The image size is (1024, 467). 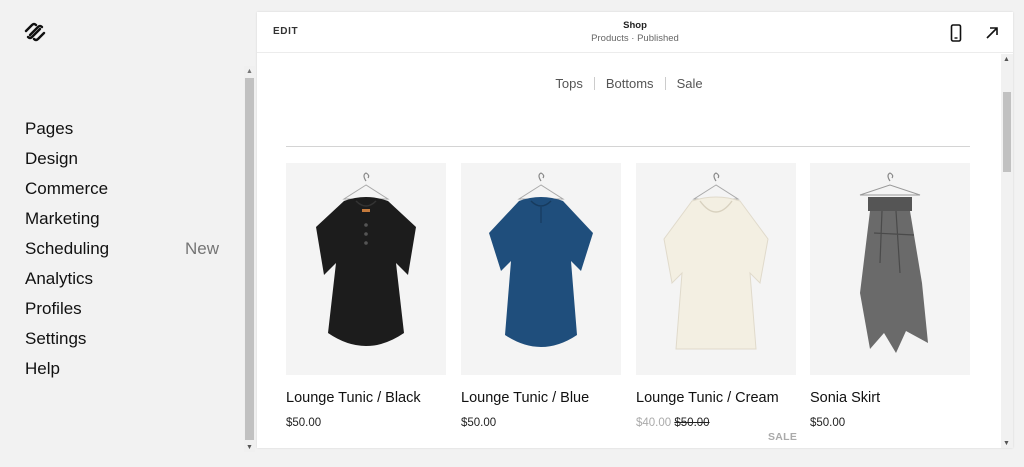 What do you see at coordinates (956, 33) in the screenshot?
I see `mobile-view-icon` at bounding box center [956, 33].